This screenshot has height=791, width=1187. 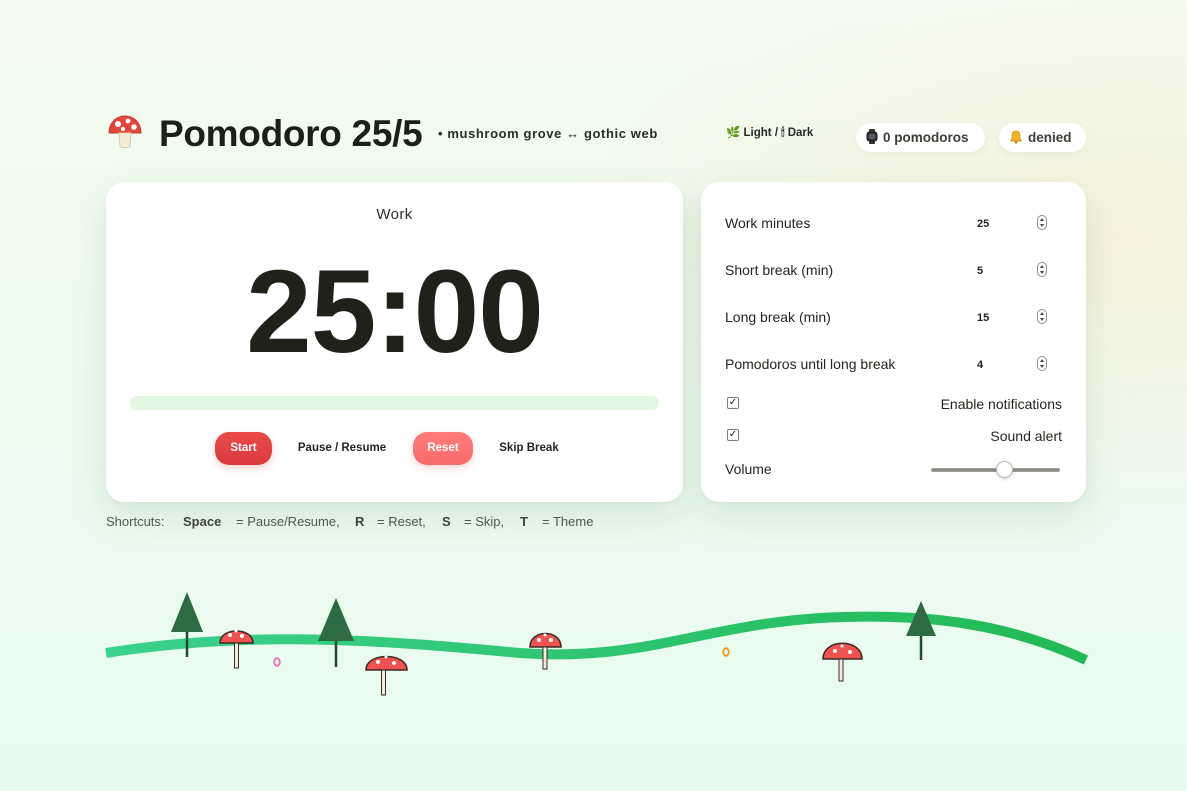 I want to click on bell-icon, so click(x=1016, y=137).